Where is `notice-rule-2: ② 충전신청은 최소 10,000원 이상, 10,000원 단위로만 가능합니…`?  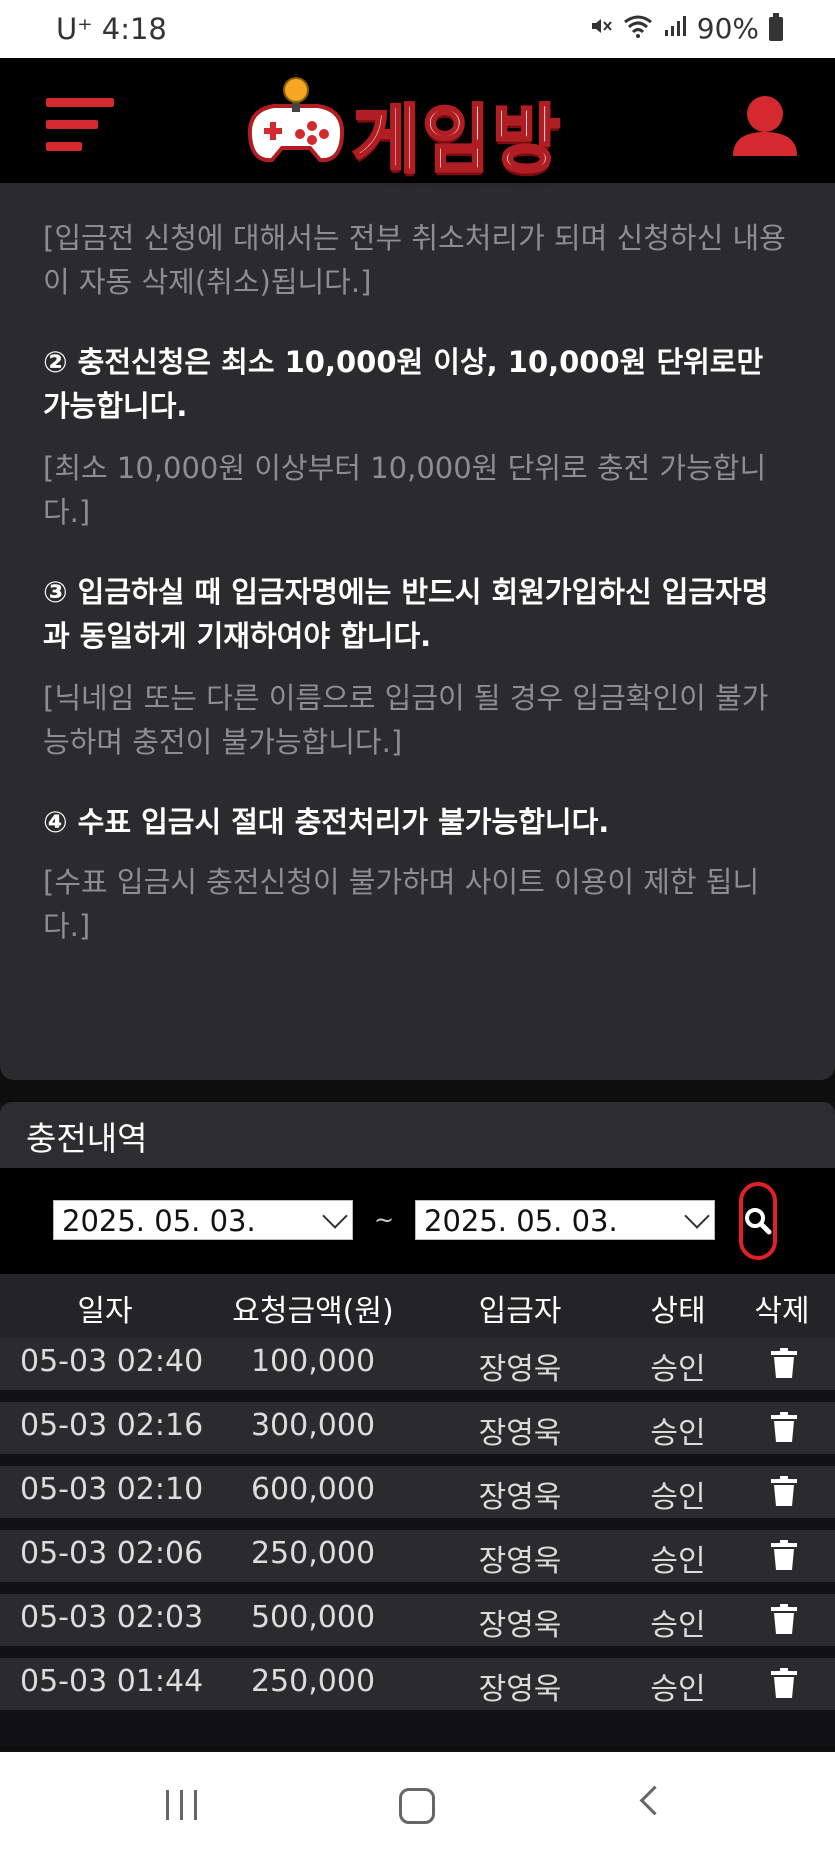
notice-rule-2: ② 충전신청은 최소 10,000원 이상, 10,000원 단위로만 가능합니… is located at coordinates (403, 384).